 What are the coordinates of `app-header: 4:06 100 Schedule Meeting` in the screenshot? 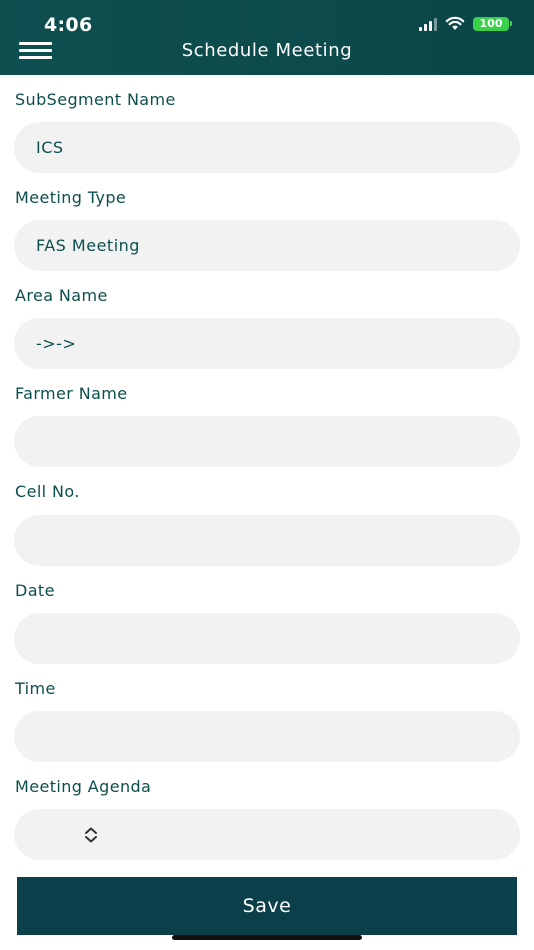 It's located at (267, 37).